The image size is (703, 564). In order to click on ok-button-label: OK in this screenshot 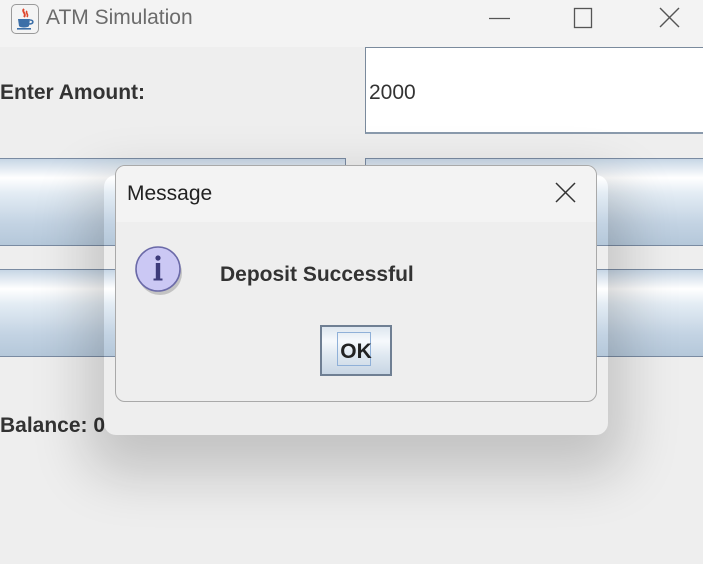, I will do `click(356, 351)`.